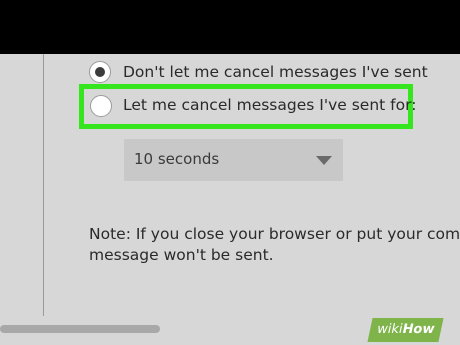 The width and height of the screenshot is (460, 345). What do you see at coordinates (269, 105) in the screenshot?
I see `radio-label-let-cancel: Let me cancel messages I've sent for:` at bounding box center [269, 105].